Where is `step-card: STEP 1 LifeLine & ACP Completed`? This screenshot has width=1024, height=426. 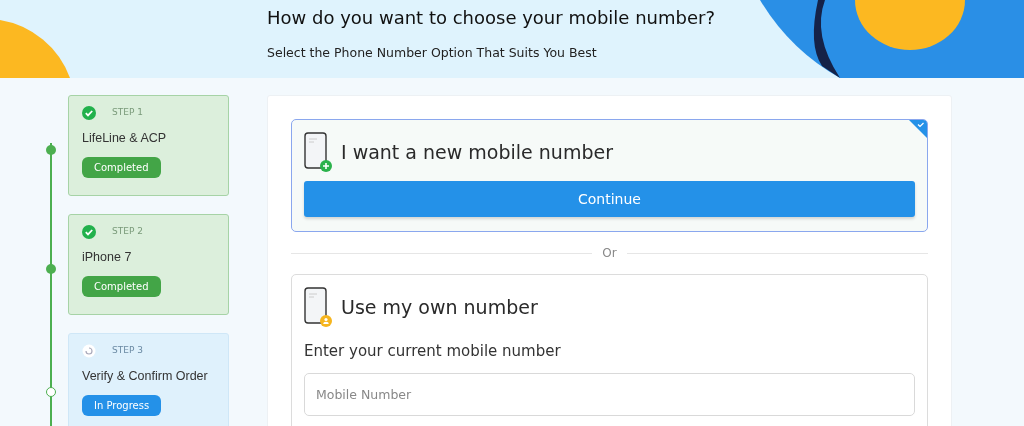
step-card: STEP 1 LifeLine & ACP Completed is located at coordinates (148, 145).